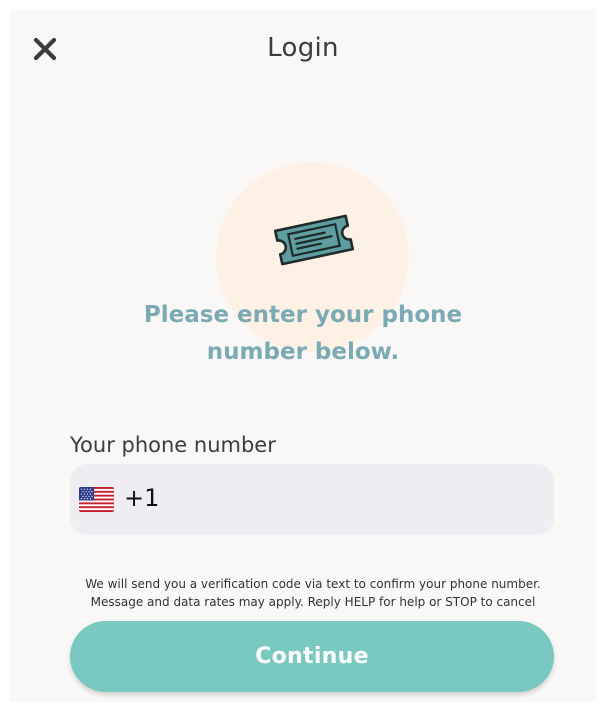 This screenshot has width=603, height=712. I want to click on country-dial-code: +1, so click(142, 498).